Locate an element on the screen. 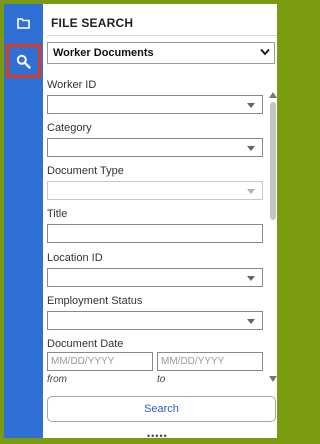 The image size is (320, 444). document-category-value: Worker Documents is located at coordinates (103, 53).